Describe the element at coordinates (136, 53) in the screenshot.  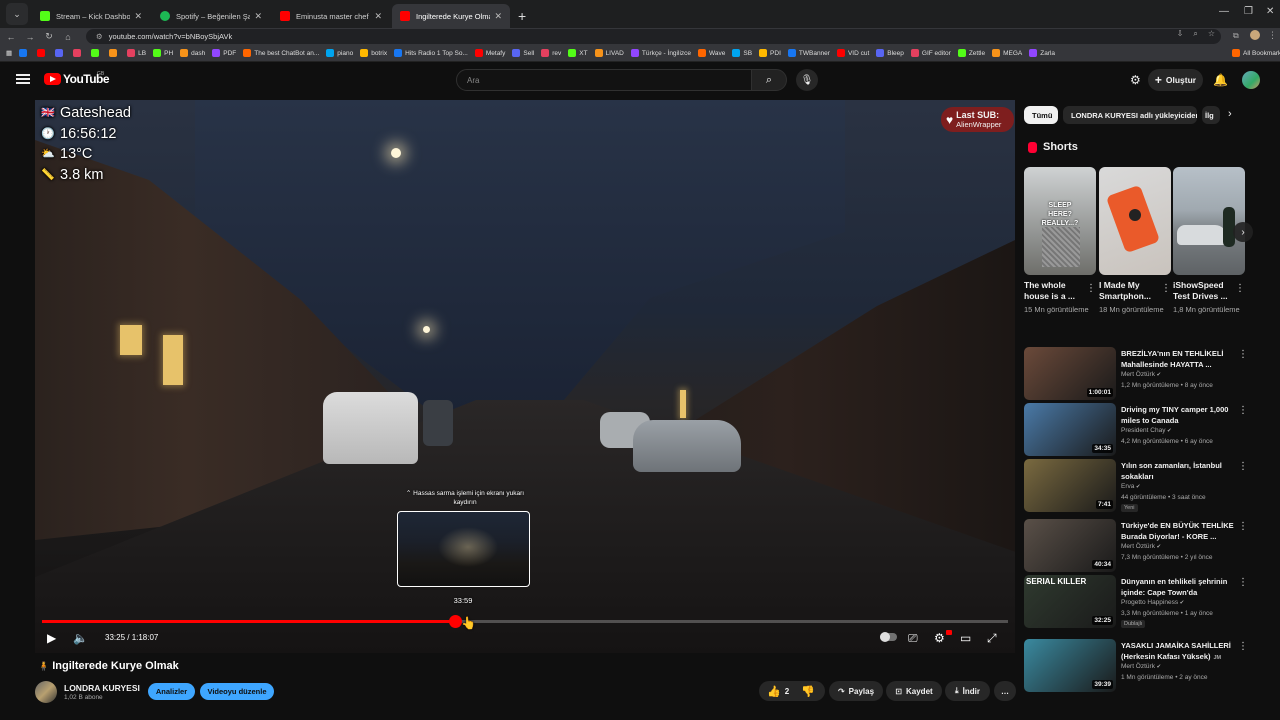
I see `bookmark-item: LB` at that location.